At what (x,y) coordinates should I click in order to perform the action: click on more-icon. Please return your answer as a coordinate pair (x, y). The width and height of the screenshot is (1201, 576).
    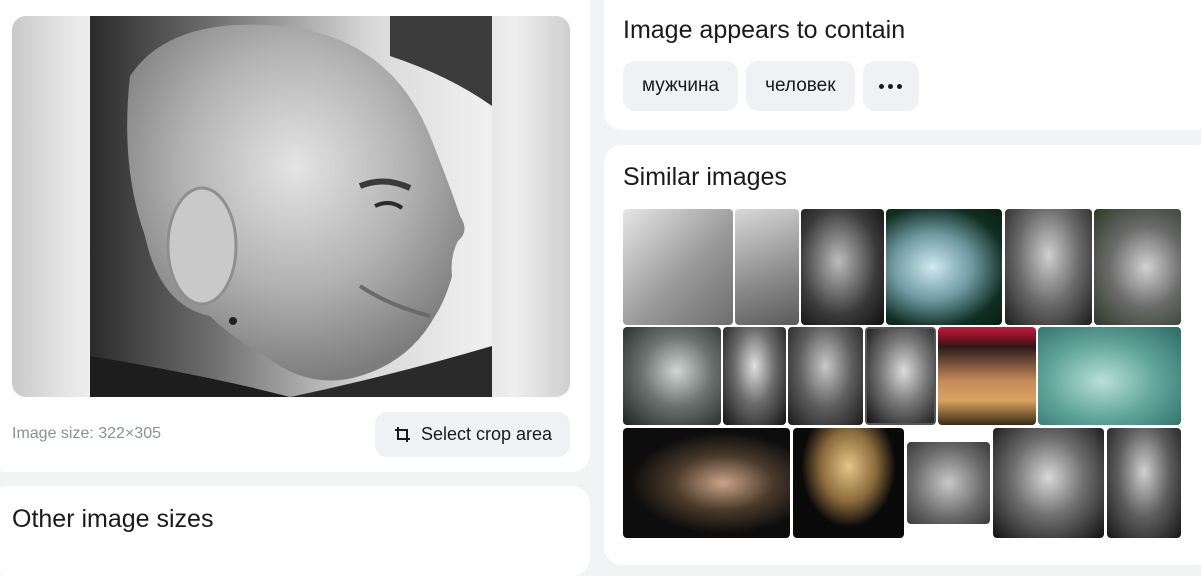
    Looking at the image, I should click on (891, 86).